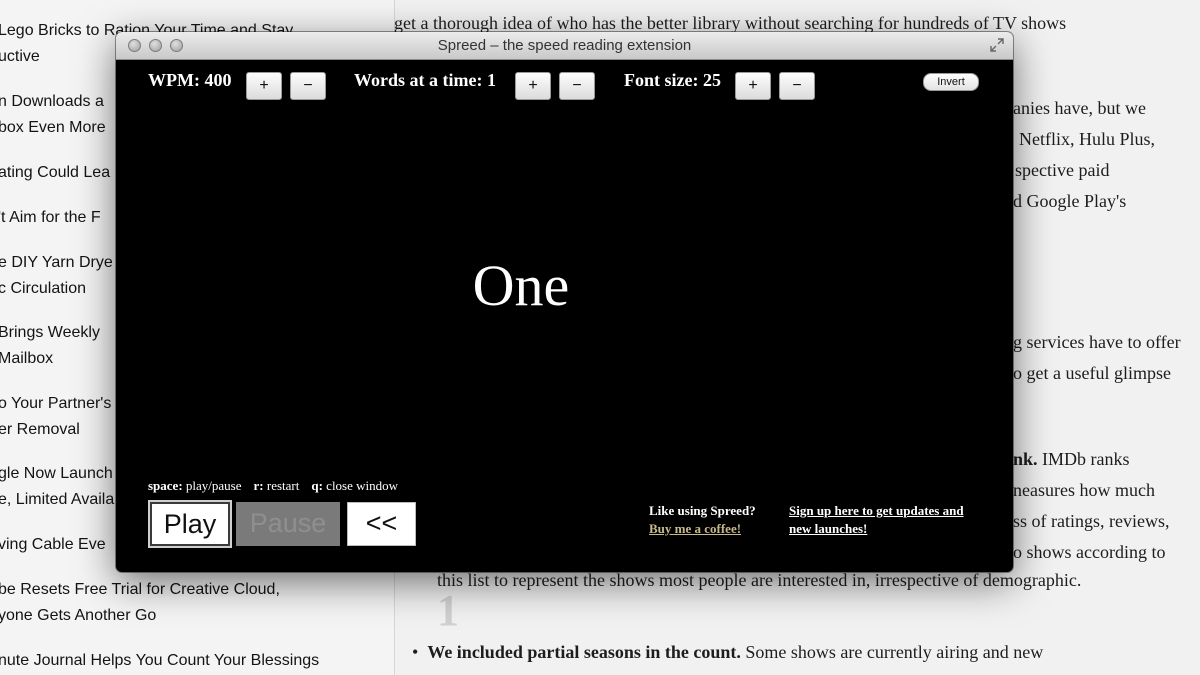  I want to click on signup-link-line1: Sign up here to get updates and, so click(876, 510).